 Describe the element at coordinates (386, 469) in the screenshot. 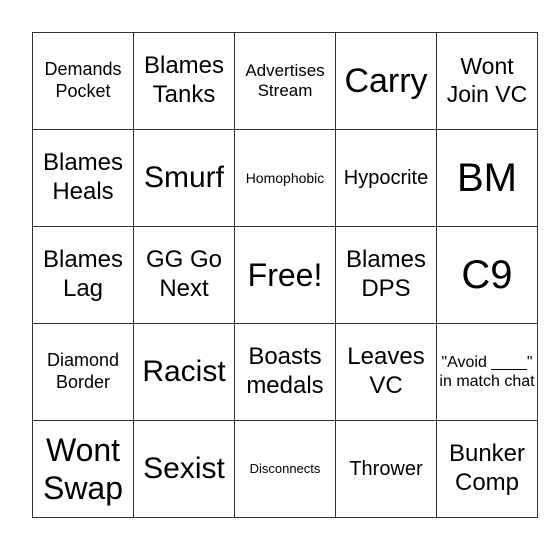

I see `bingo-cell: Thrower` at that location.